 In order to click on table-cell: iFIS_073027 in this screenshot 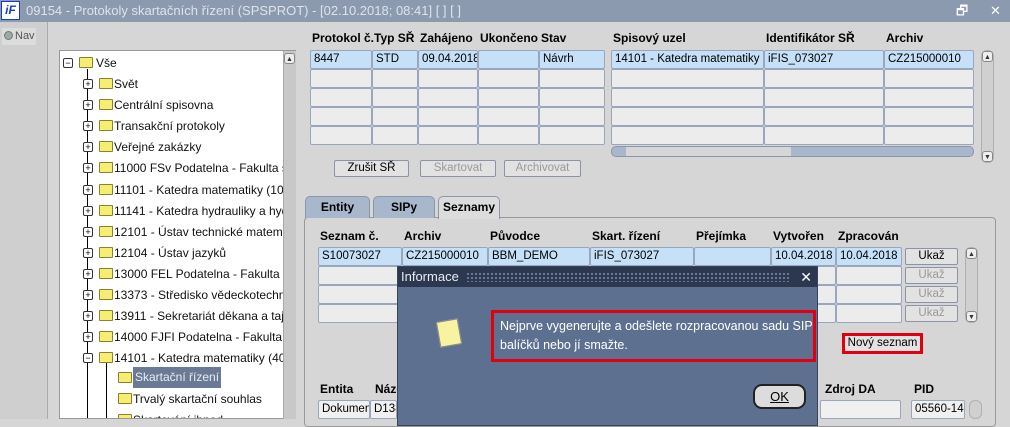, I will do `click(642, 256)`.